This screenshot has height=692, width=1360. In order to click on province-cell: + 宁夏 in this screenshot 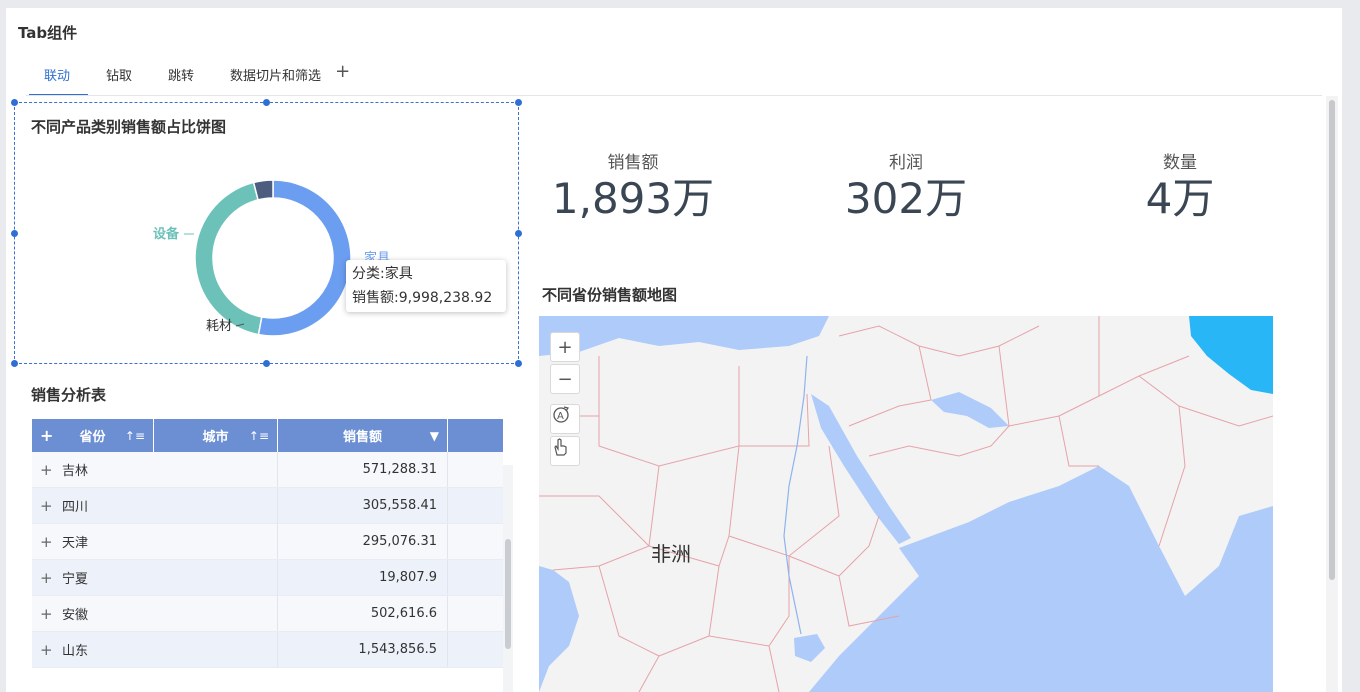, I will do `click(155, 577)`.